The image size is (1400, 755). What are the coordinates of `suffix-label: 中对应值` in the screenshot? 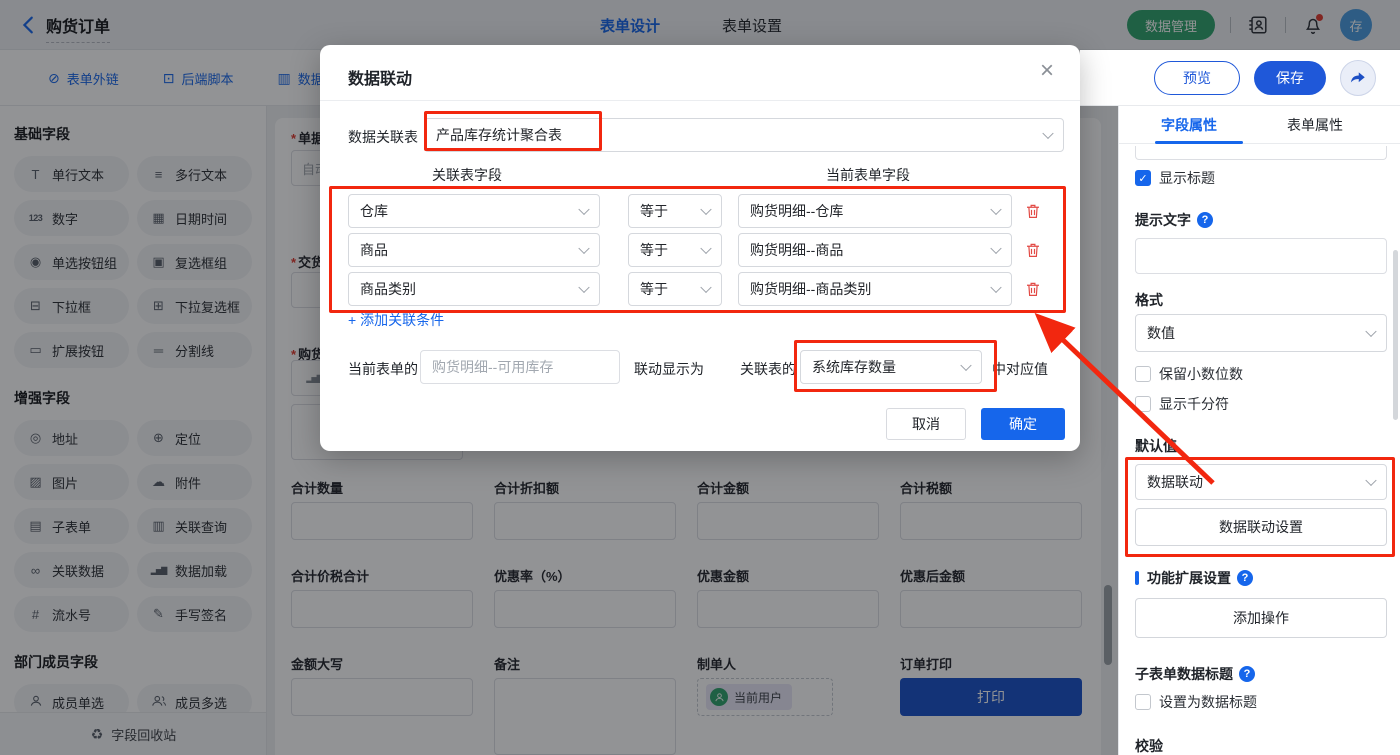 It's located at (1020, 369).